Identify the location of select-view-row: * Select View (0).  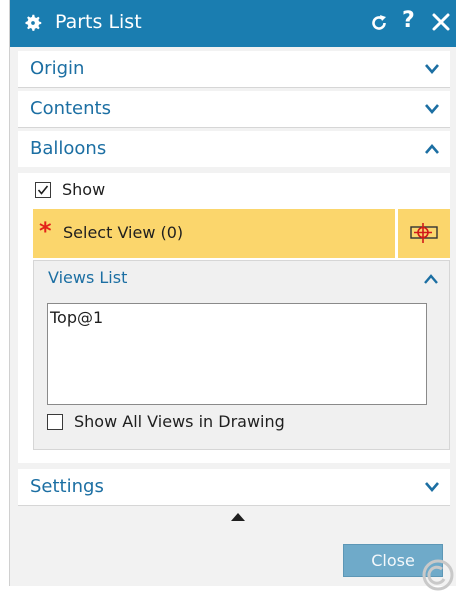
(241, 233).